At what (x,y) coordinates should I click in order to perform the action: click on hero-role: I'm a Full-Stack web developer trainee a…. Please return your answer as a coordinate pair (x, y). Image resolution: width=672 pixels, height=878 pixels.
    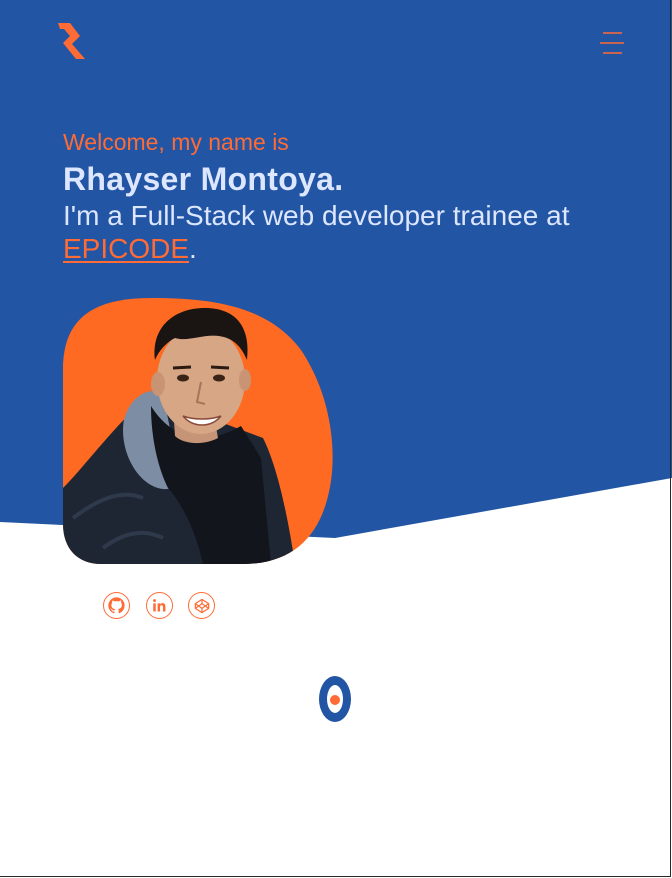
    Looking at the image, I should click on (343, 232).